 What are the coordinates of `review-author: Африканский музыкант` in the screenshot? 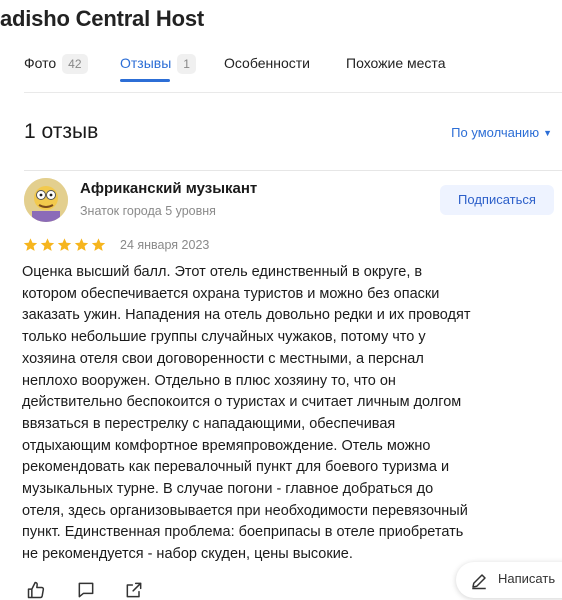 It's located at (168, 188).